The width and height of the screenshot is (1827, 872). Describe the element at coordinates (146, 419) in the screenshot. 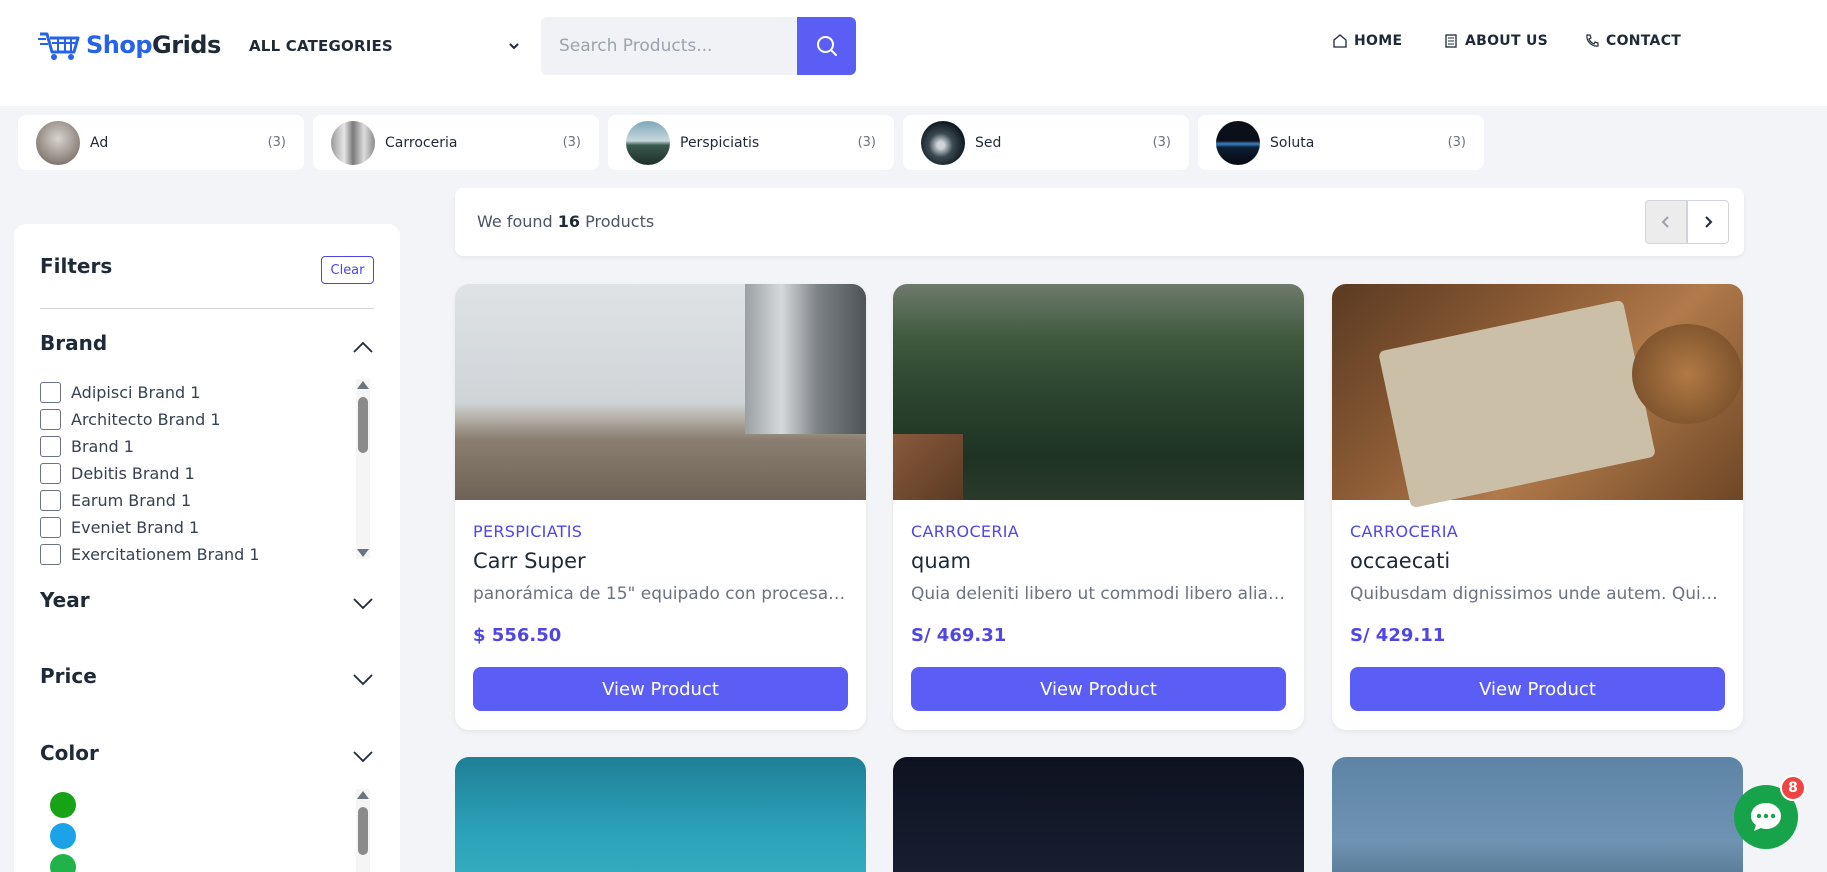

I see `brand-option-label: Architecto Brand 1` at that location.